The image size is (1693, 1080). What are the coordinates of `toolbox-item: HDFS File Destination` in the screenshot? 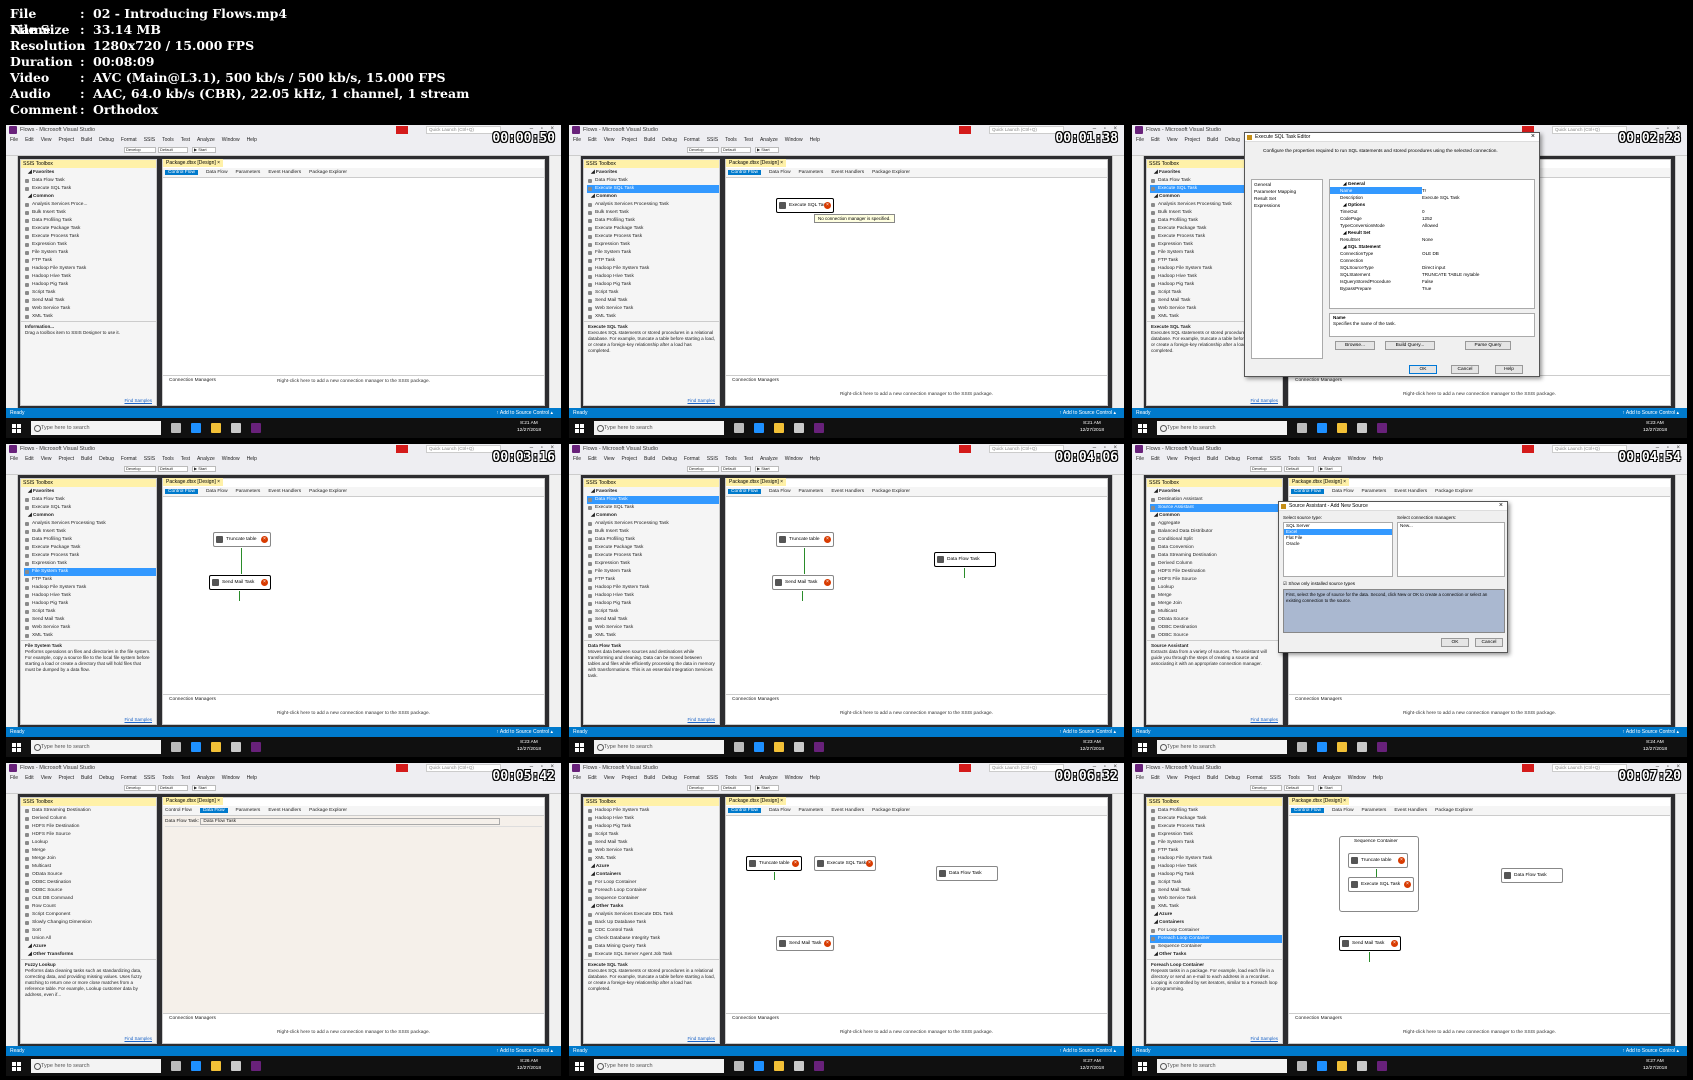 It's located at (90, 827).